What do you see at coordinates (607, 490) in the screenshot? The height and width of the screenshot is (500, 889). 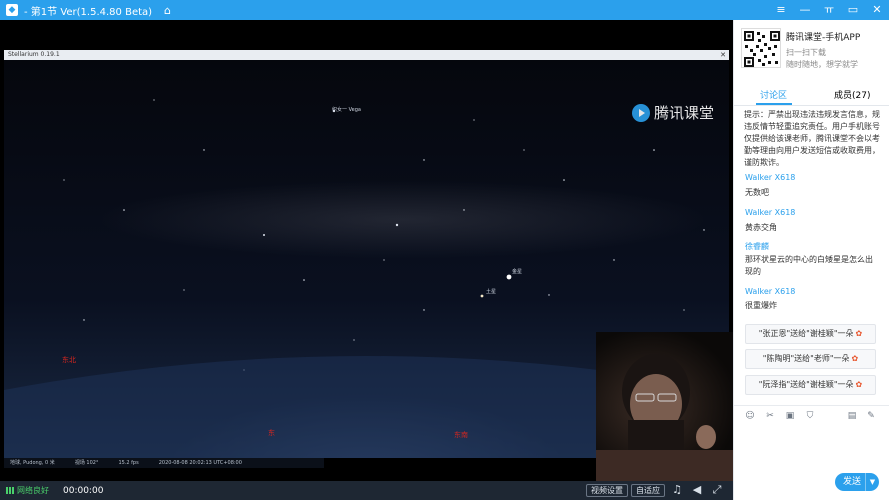 I see `video-settings-button: 视频设置` at bounding box center [607, 490].